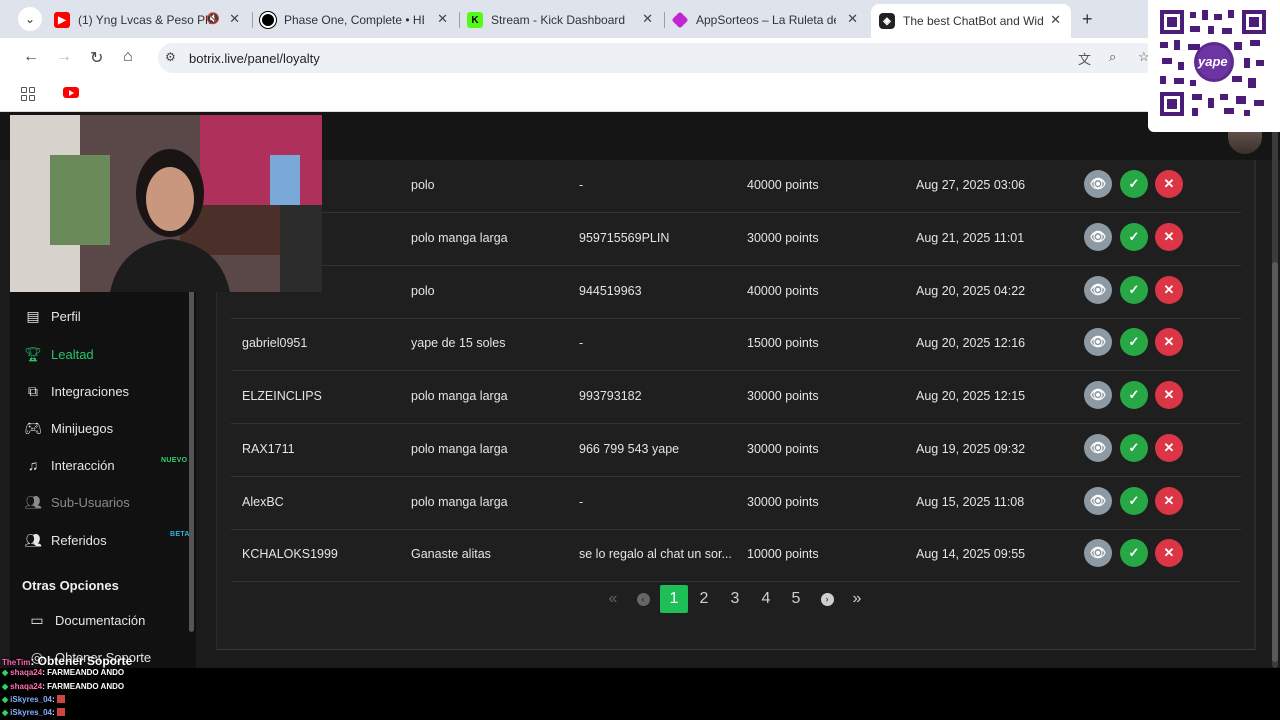 Image resolution: width=1280 pixels, height=720 pixels. Describe the element at coordinates (65, 540) in the screenshot. I see `sidebar-item-referidos: 👥︎ Referidos` at that location.